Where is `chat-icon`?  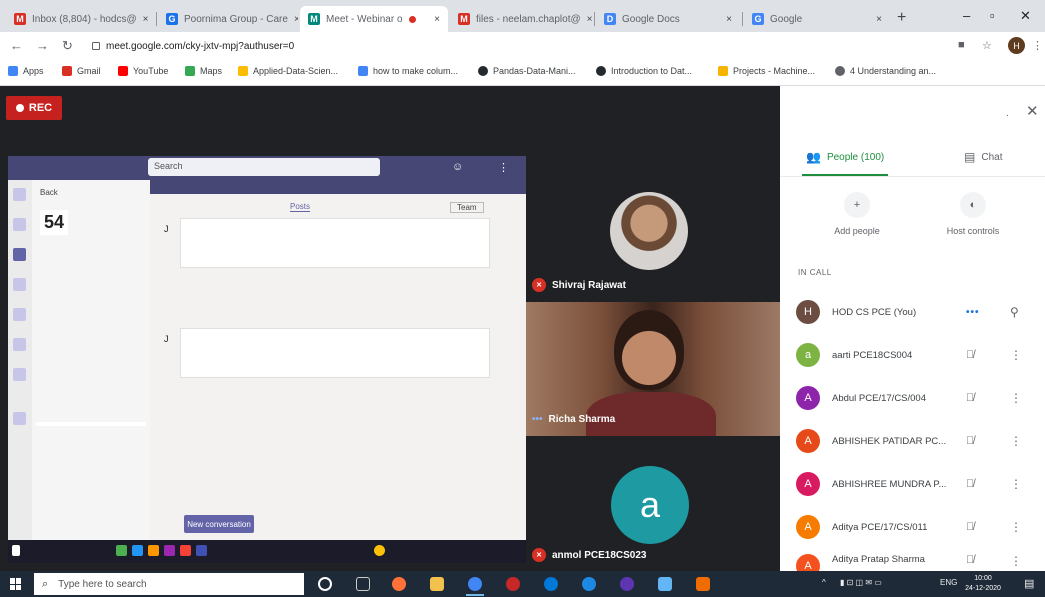
chat-icon is located at coordinates (19, 224).